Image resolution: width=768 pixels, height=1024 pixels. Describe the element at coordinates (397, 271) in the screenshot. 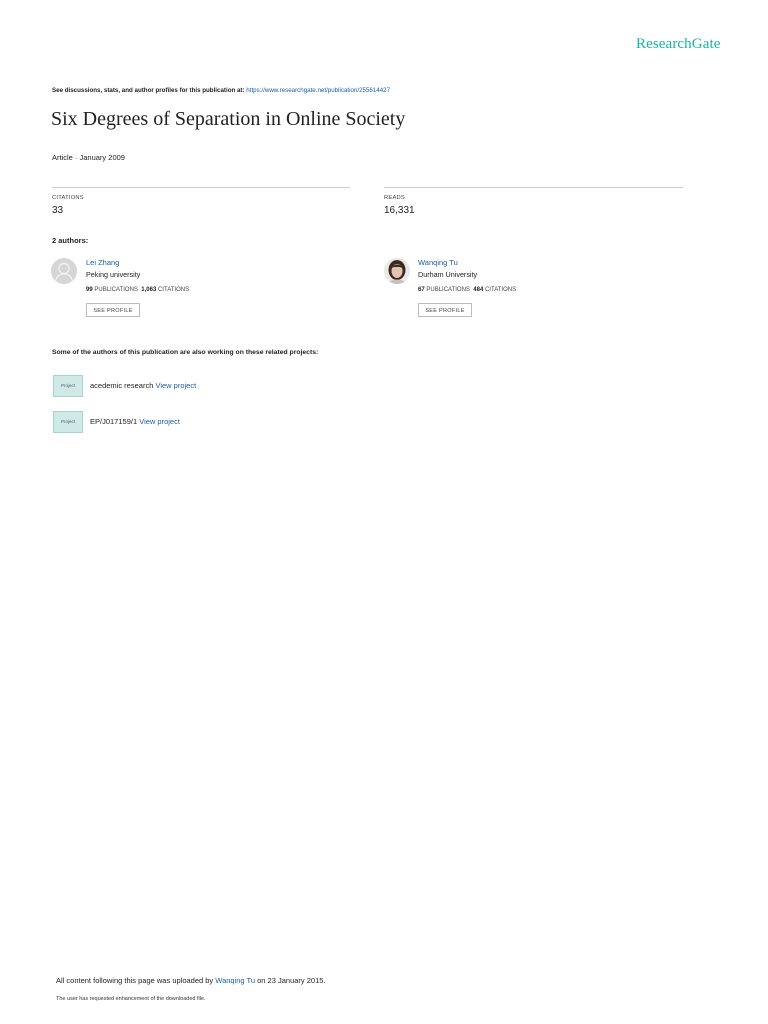

I see `author-photo` at that location.